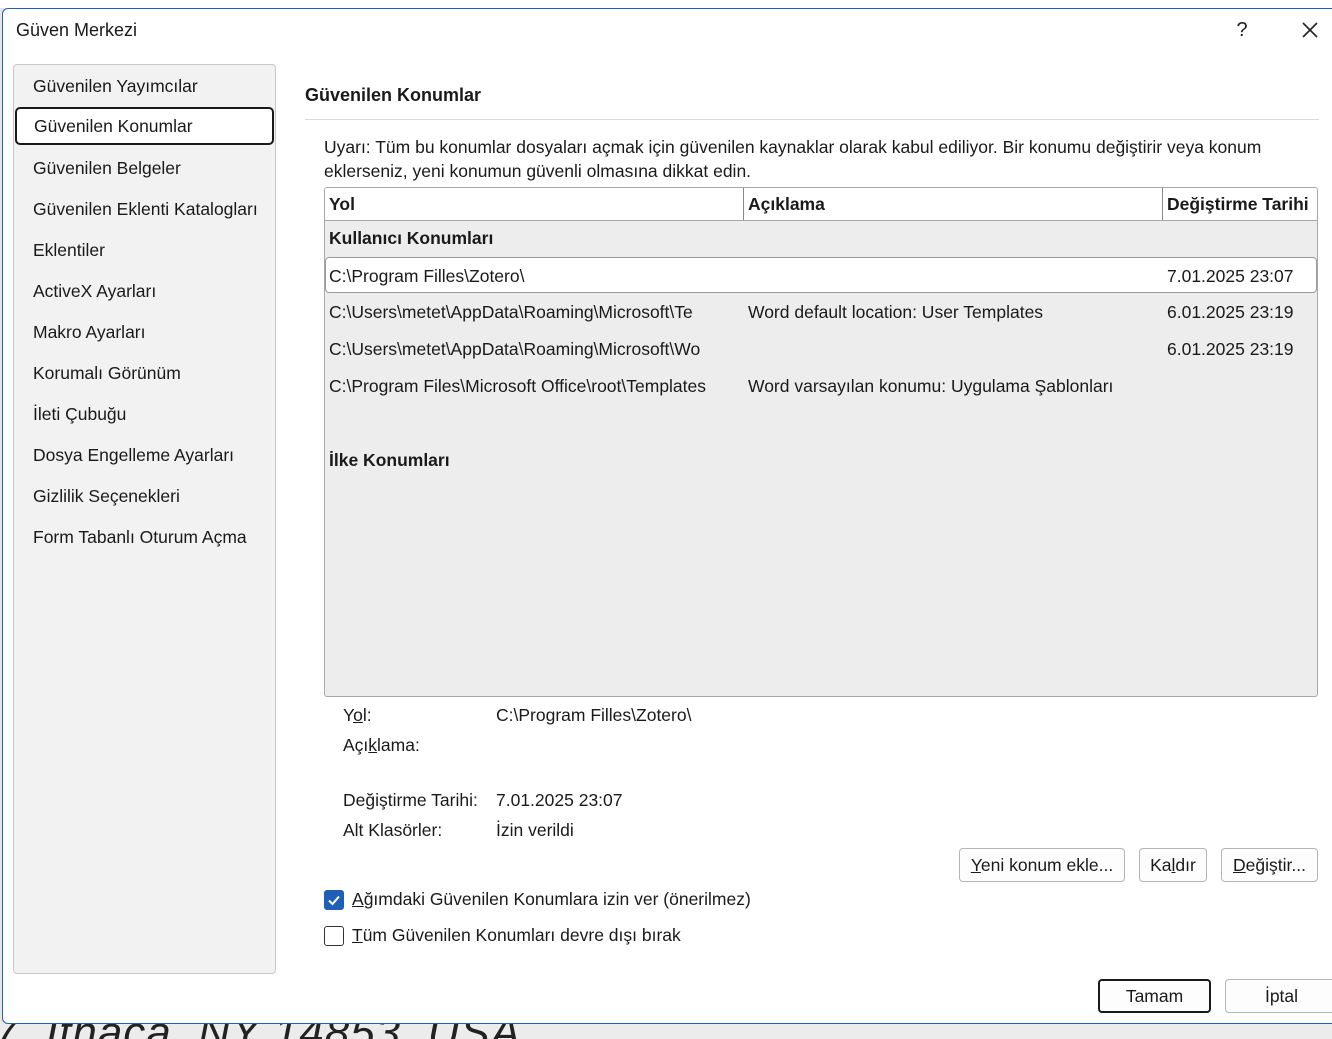  Describe the element at coordinates (535, 830) in the screenshot. I see `detail-subfolders-value: İzin verildi` at that location.